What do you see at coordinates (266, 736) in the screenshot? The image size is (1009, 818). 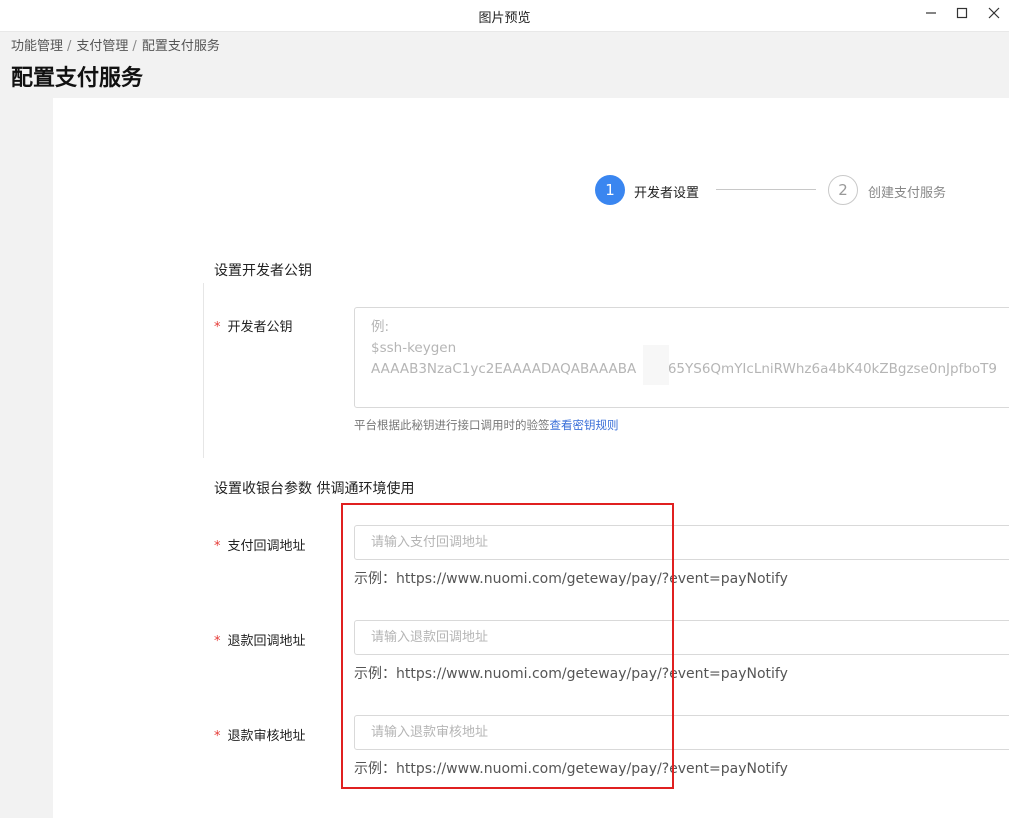 I see `refund-review-label: 退款审核地址` at bounding box center [266, 736].